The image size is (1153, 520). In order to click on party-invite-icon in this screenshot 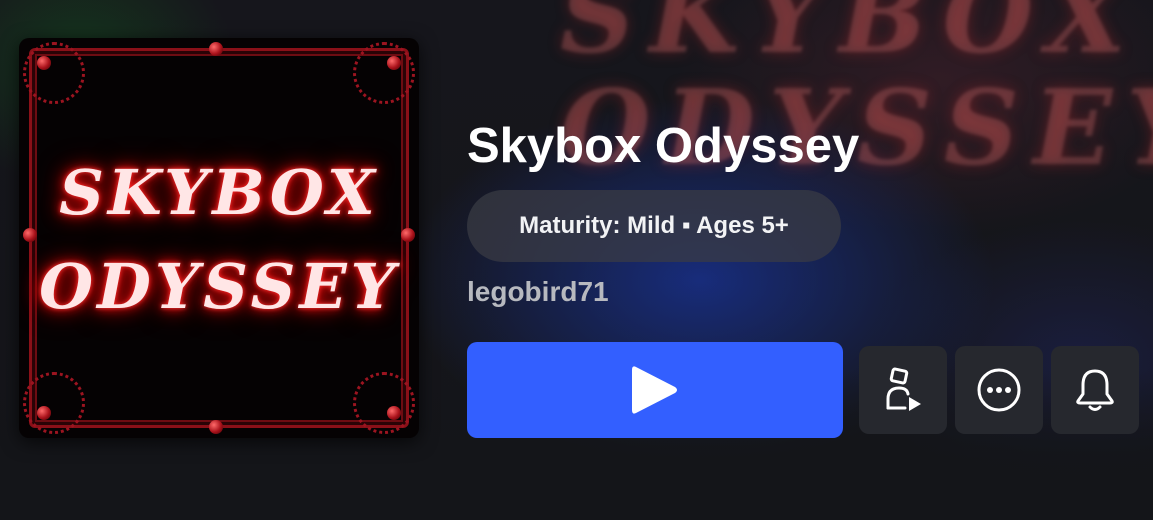, I will do `click(903, 389)`.